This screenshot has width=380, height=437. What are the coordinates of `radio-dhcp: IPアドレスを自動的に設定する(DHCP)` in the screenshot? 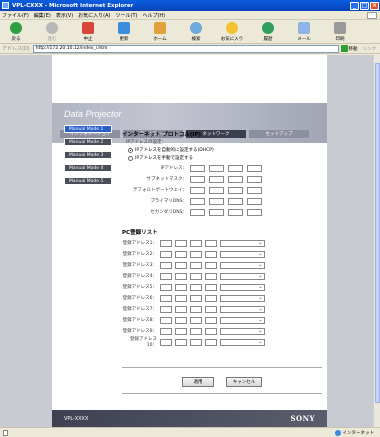 It's located at (225, 150).